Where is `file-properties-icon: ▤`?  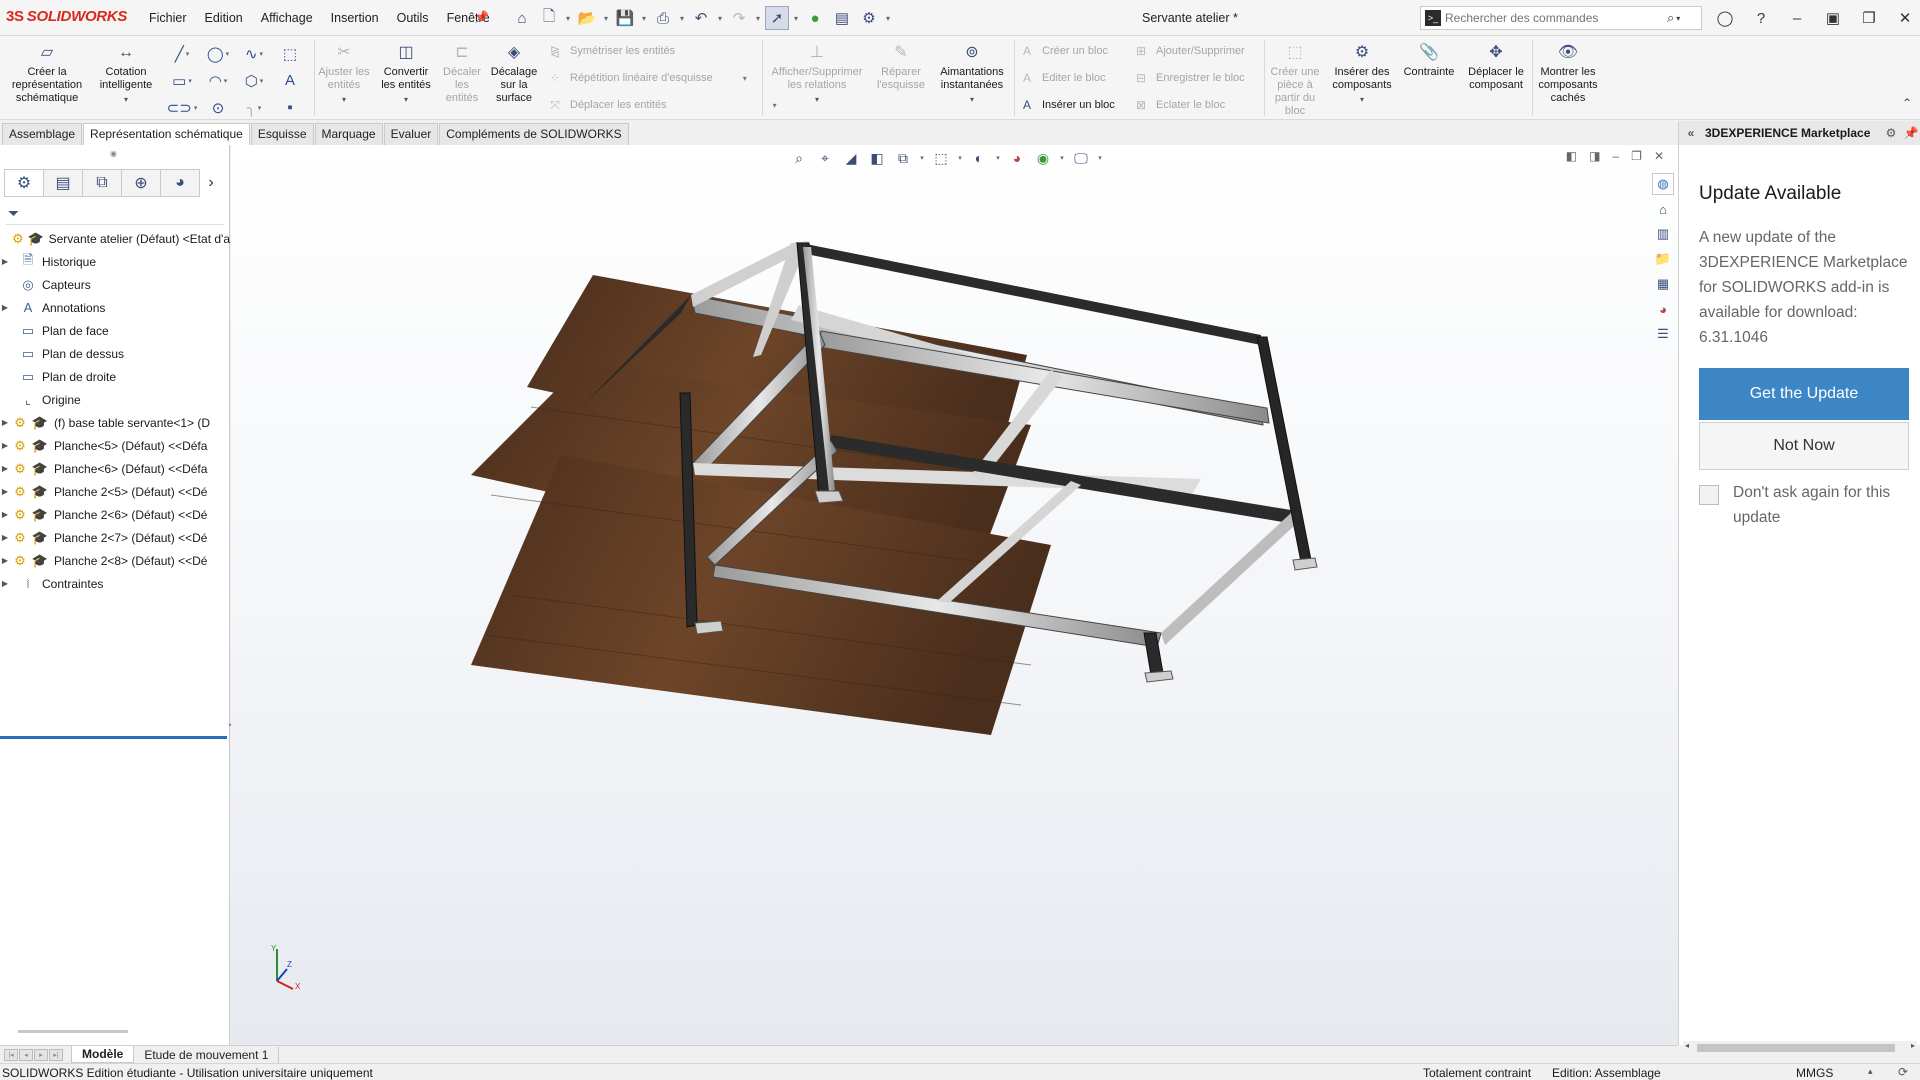
file-properties-icon: ▤ is located at coordinates (842, 18).